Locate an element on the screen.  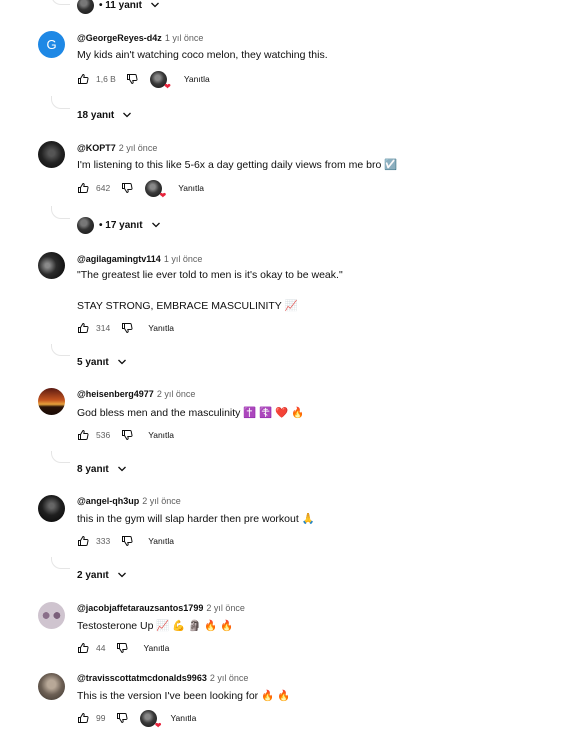
comment-actions: 333 Yanıtla is located at coordinates (125, 541).